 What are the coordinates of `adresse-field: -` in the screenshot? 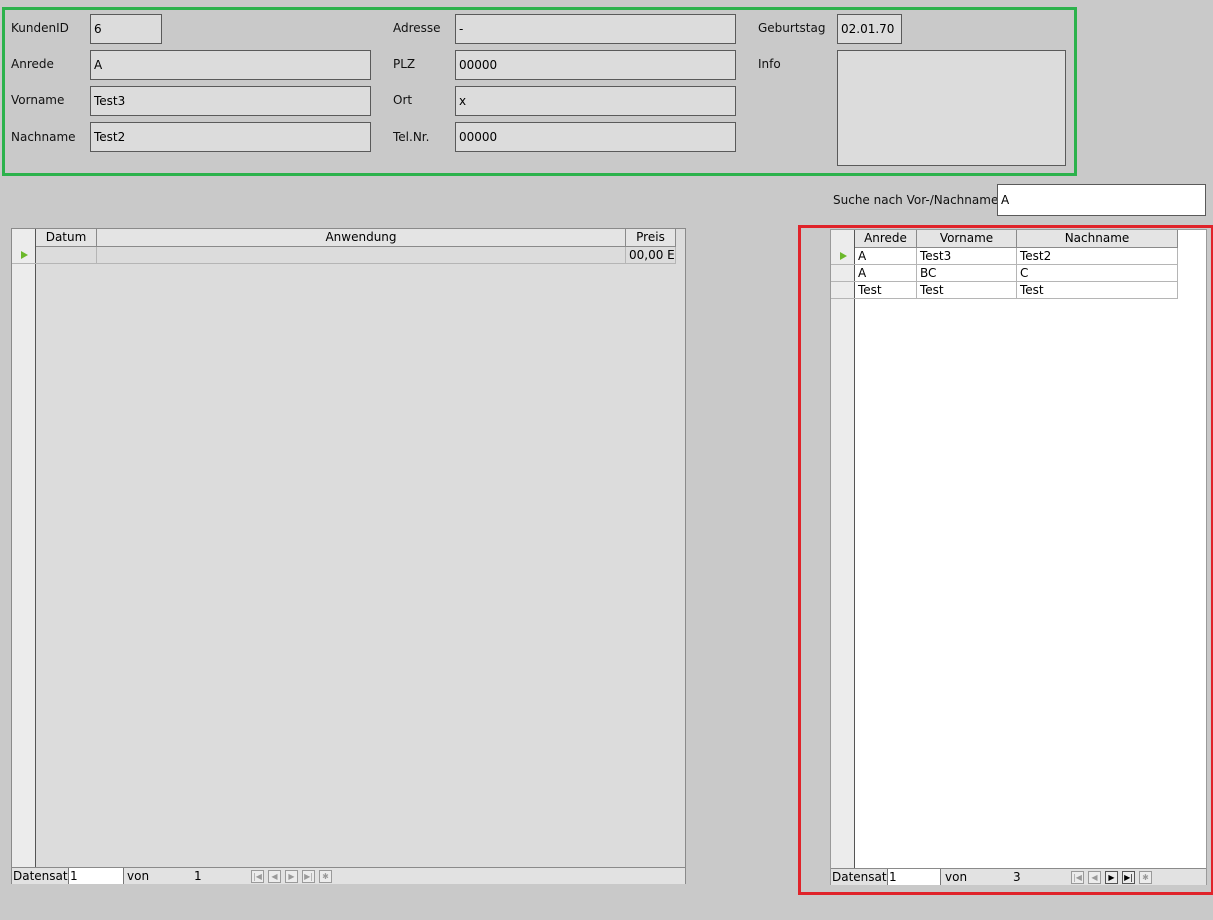 It's located at (595, 29).